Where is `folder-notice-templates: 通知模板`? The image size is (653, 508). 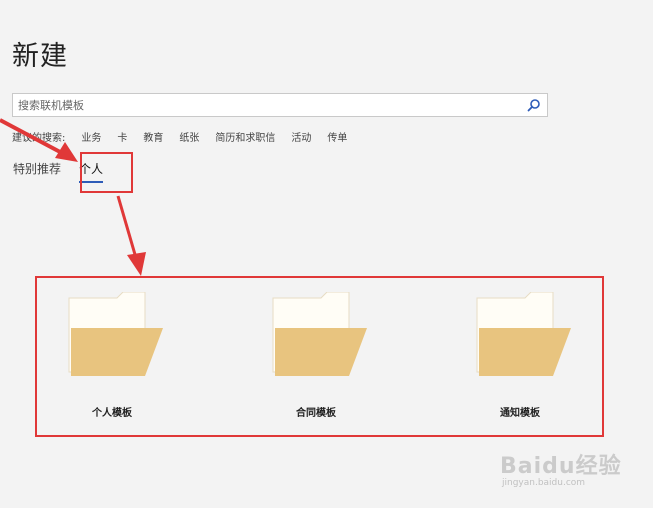 folder-notice-templates: 通知模板 is located at coordinates (520, 357).